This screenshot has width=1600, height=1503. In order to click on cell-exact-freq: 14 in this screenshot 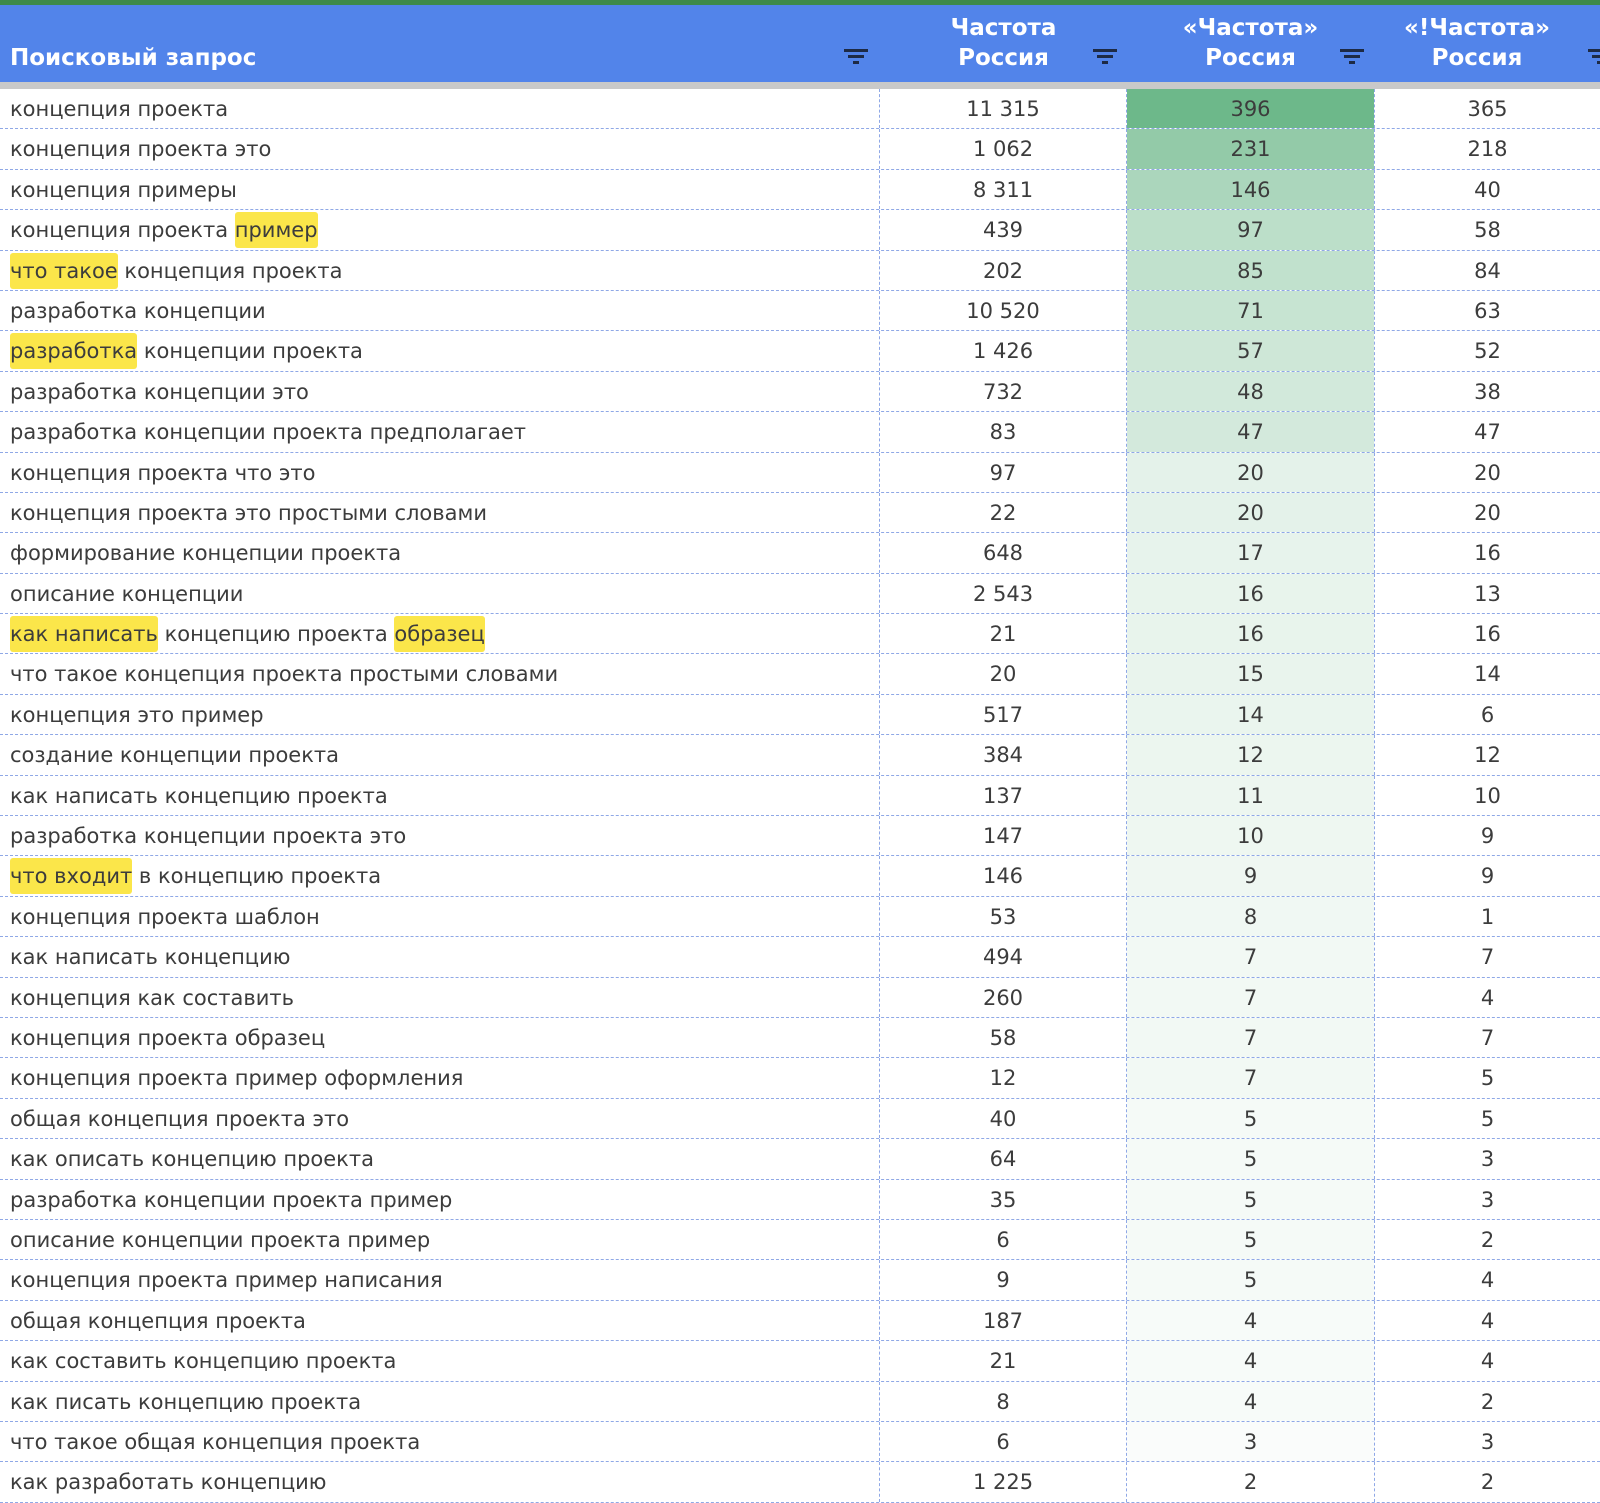, I will do `click(1487, 674)`.